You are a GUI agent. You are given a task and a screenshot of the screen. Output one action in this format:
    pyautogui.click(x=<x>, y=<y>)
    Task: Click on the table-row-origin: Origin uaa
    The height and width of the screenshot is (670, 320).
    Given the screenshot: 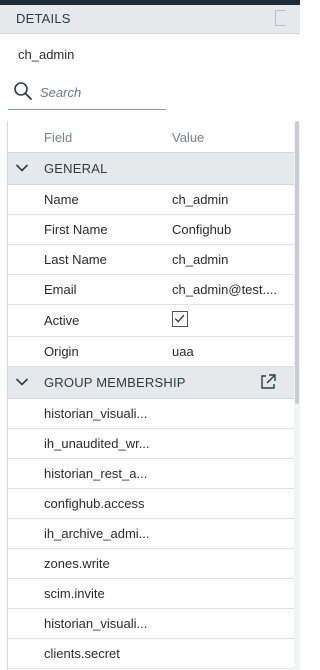 What is the action you would take?
    pyautogui.click(x=151, y=352)
    